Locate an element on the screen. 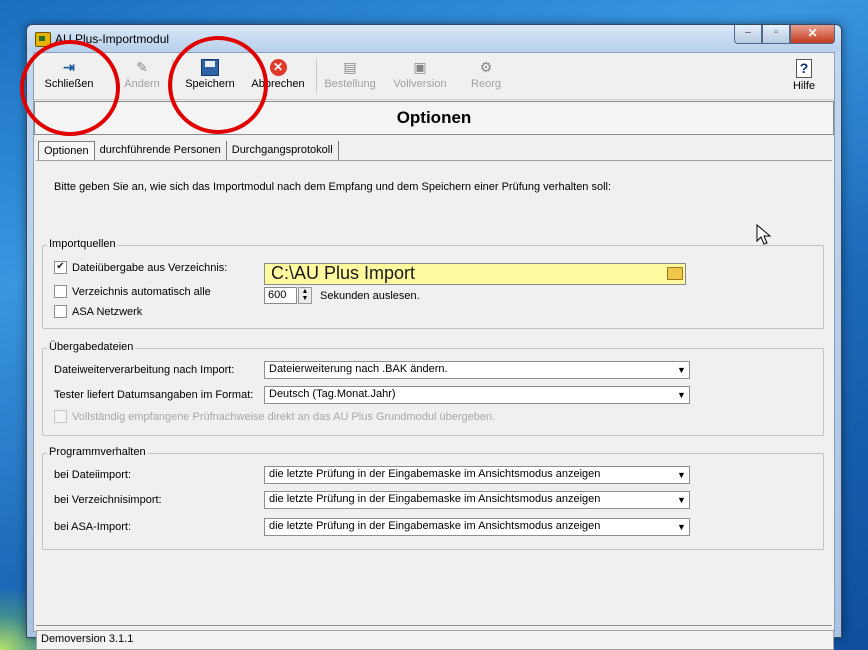 The height and width of the screenshot is (650, 868). tab-durchgangsprotokoll: Durchgangsprotokoll is located at coordinates (283, 150).